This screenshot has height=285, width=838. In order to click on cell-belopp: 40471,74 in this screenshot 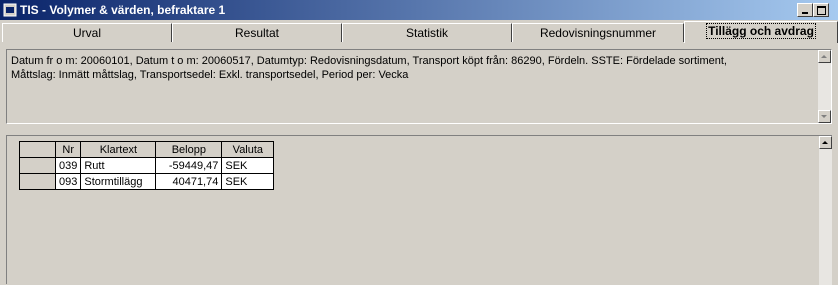, I will do `click(189, 181)`.